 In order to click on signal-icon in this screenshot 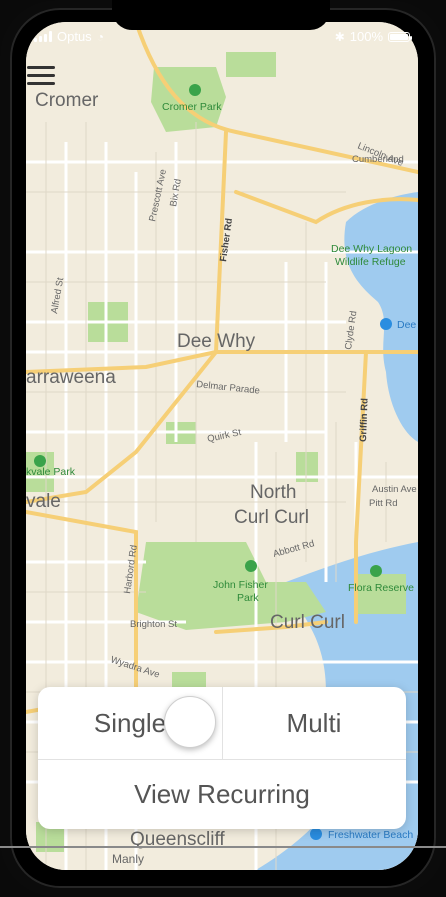, I will do `click(43, 36)`.